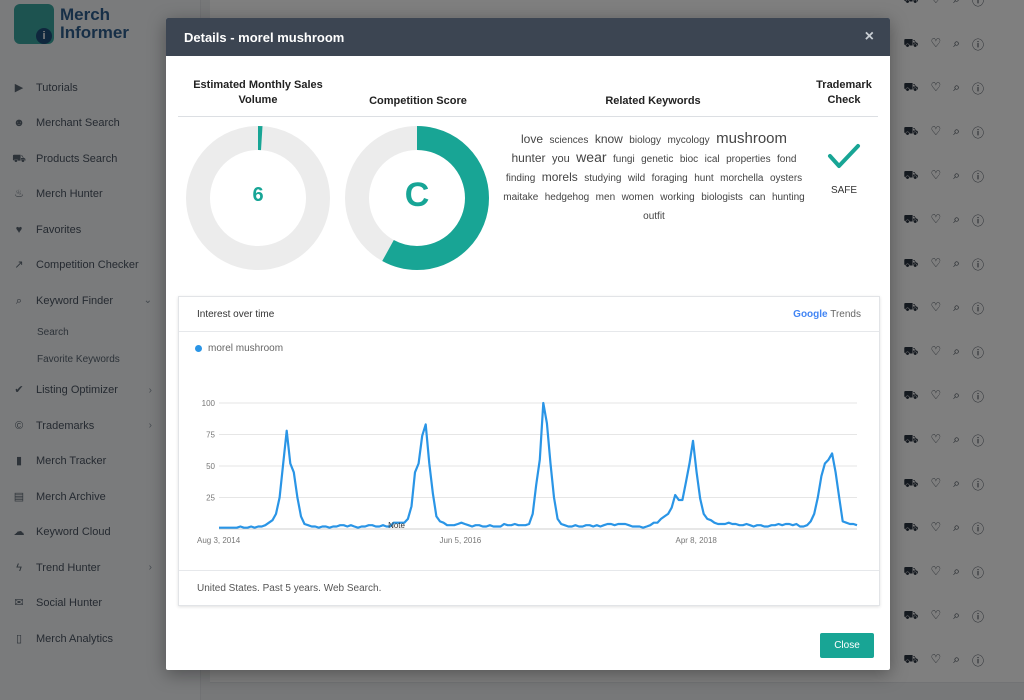  Describe the element at coordinates (787, 159) in the screenshot. I see `keyword-tag: fond` at that location.